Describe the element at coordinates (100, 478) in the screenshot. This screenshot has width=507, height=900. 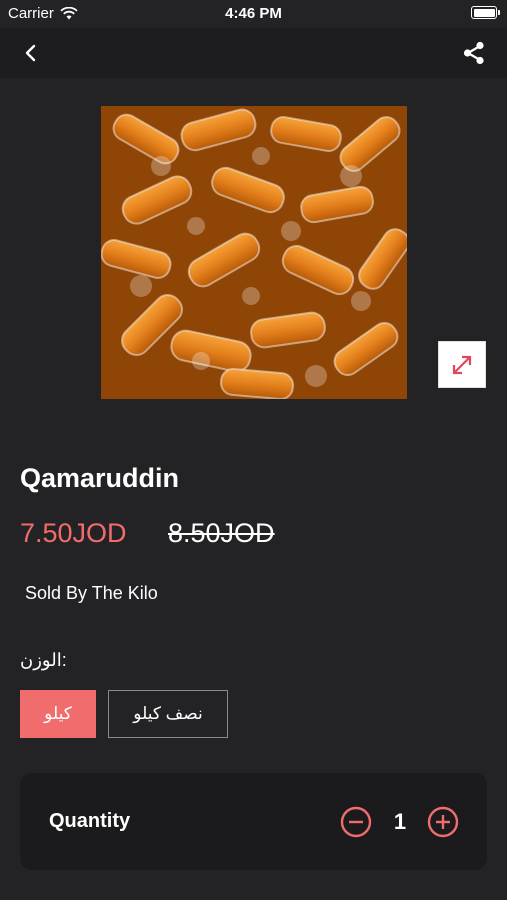
I see `product-name: Qamaruddin` at that location.